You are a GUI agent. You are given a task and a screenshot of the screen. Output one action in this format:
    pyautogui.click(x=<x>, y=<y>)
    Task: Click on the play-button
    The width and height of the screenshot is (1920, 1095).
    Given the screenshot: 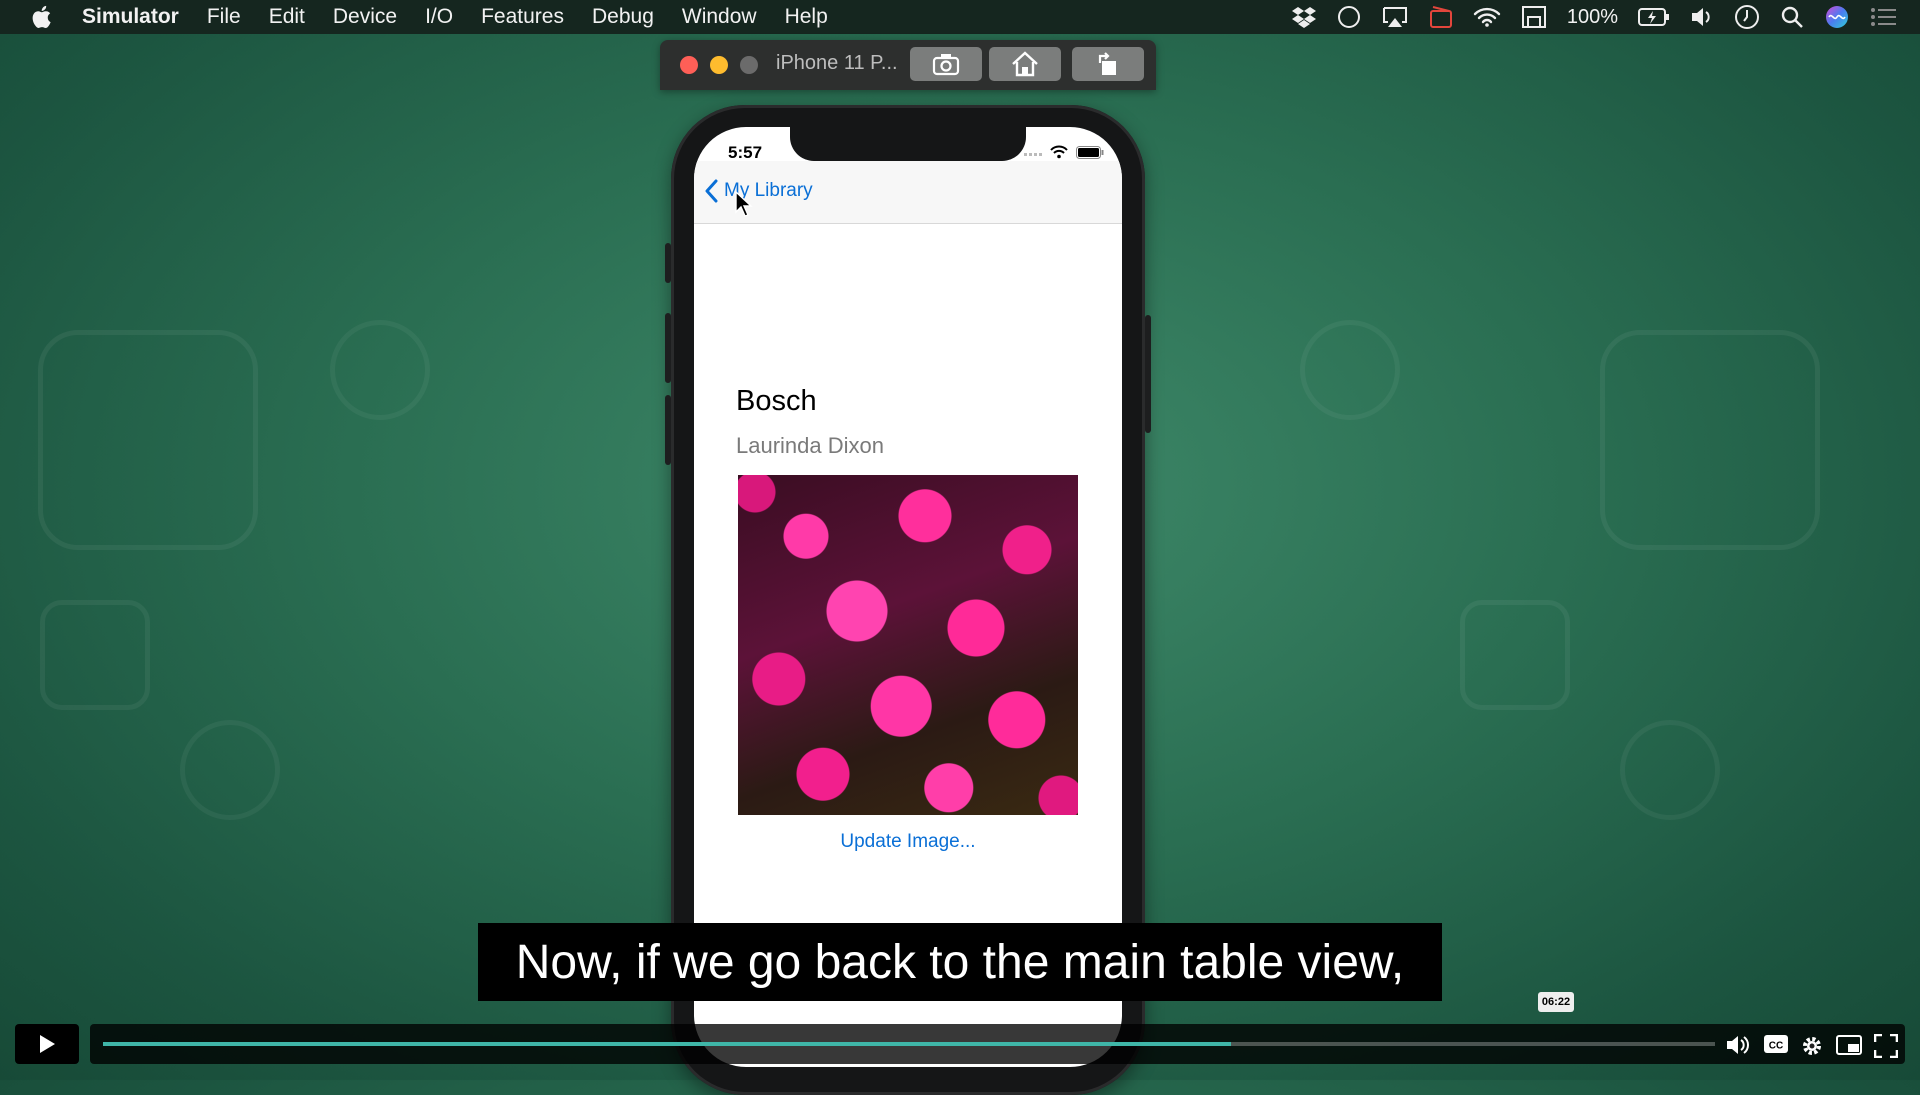 What is the action you would take?
    pyautogui.click(x=47, y=1044)
    